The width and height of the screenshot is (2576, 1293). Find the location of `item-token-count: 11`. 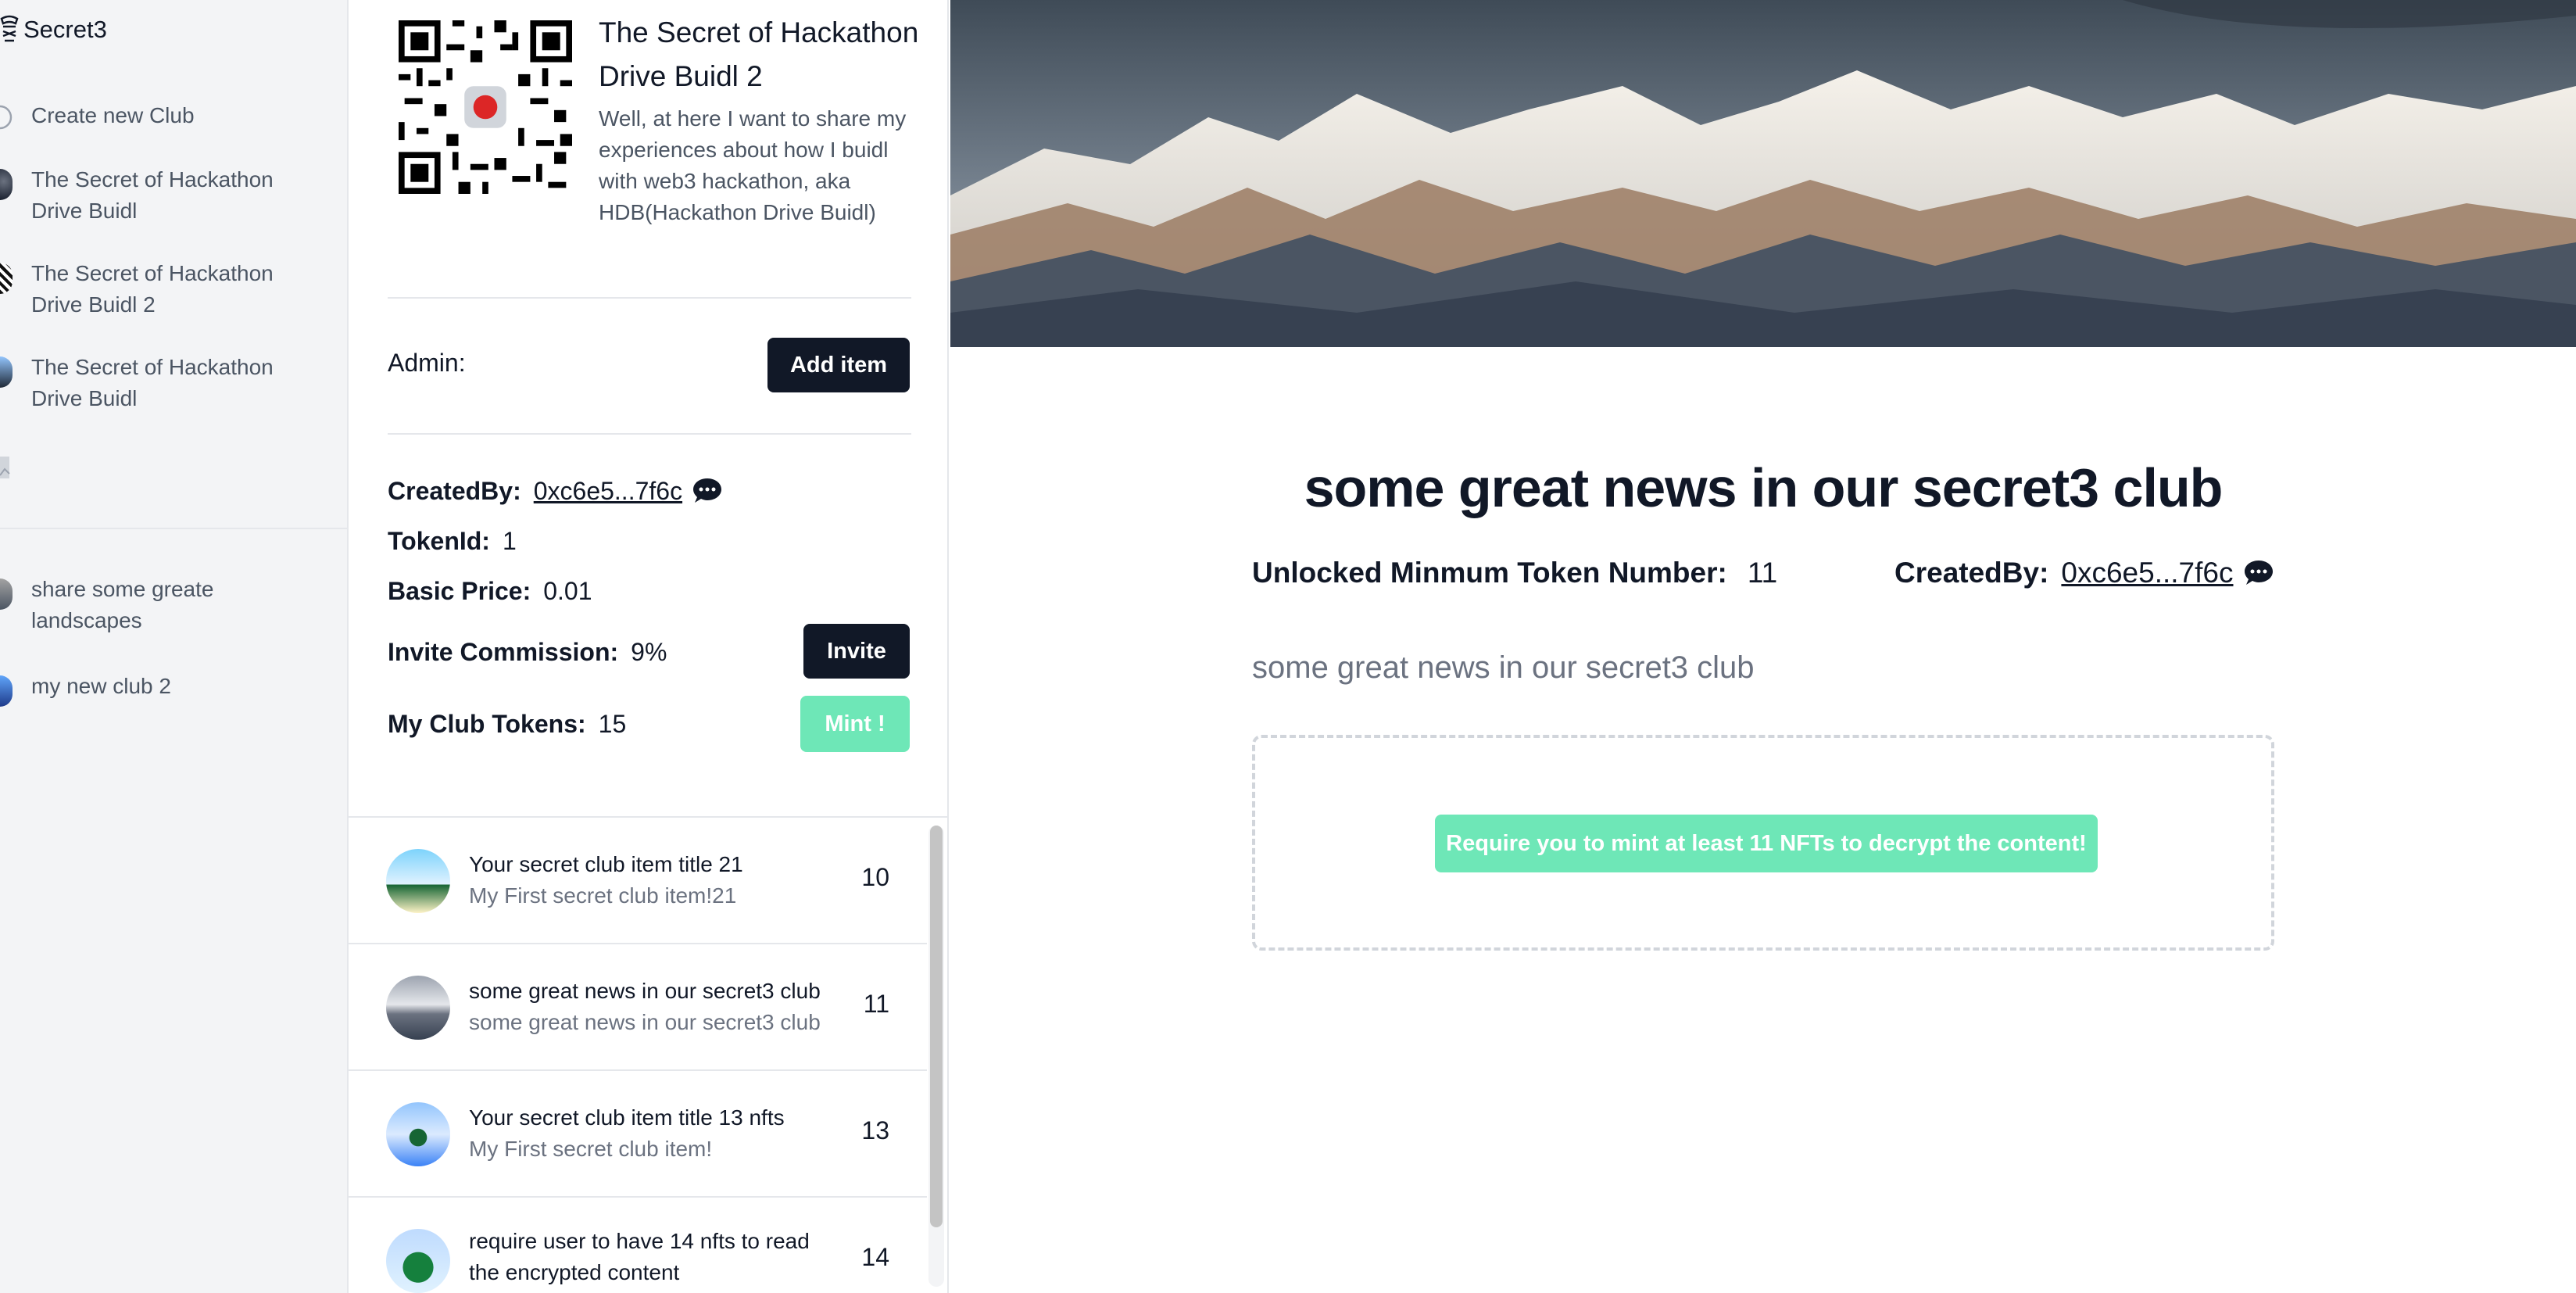

item-token-count: 11 is located at coordinates (876, 1004).